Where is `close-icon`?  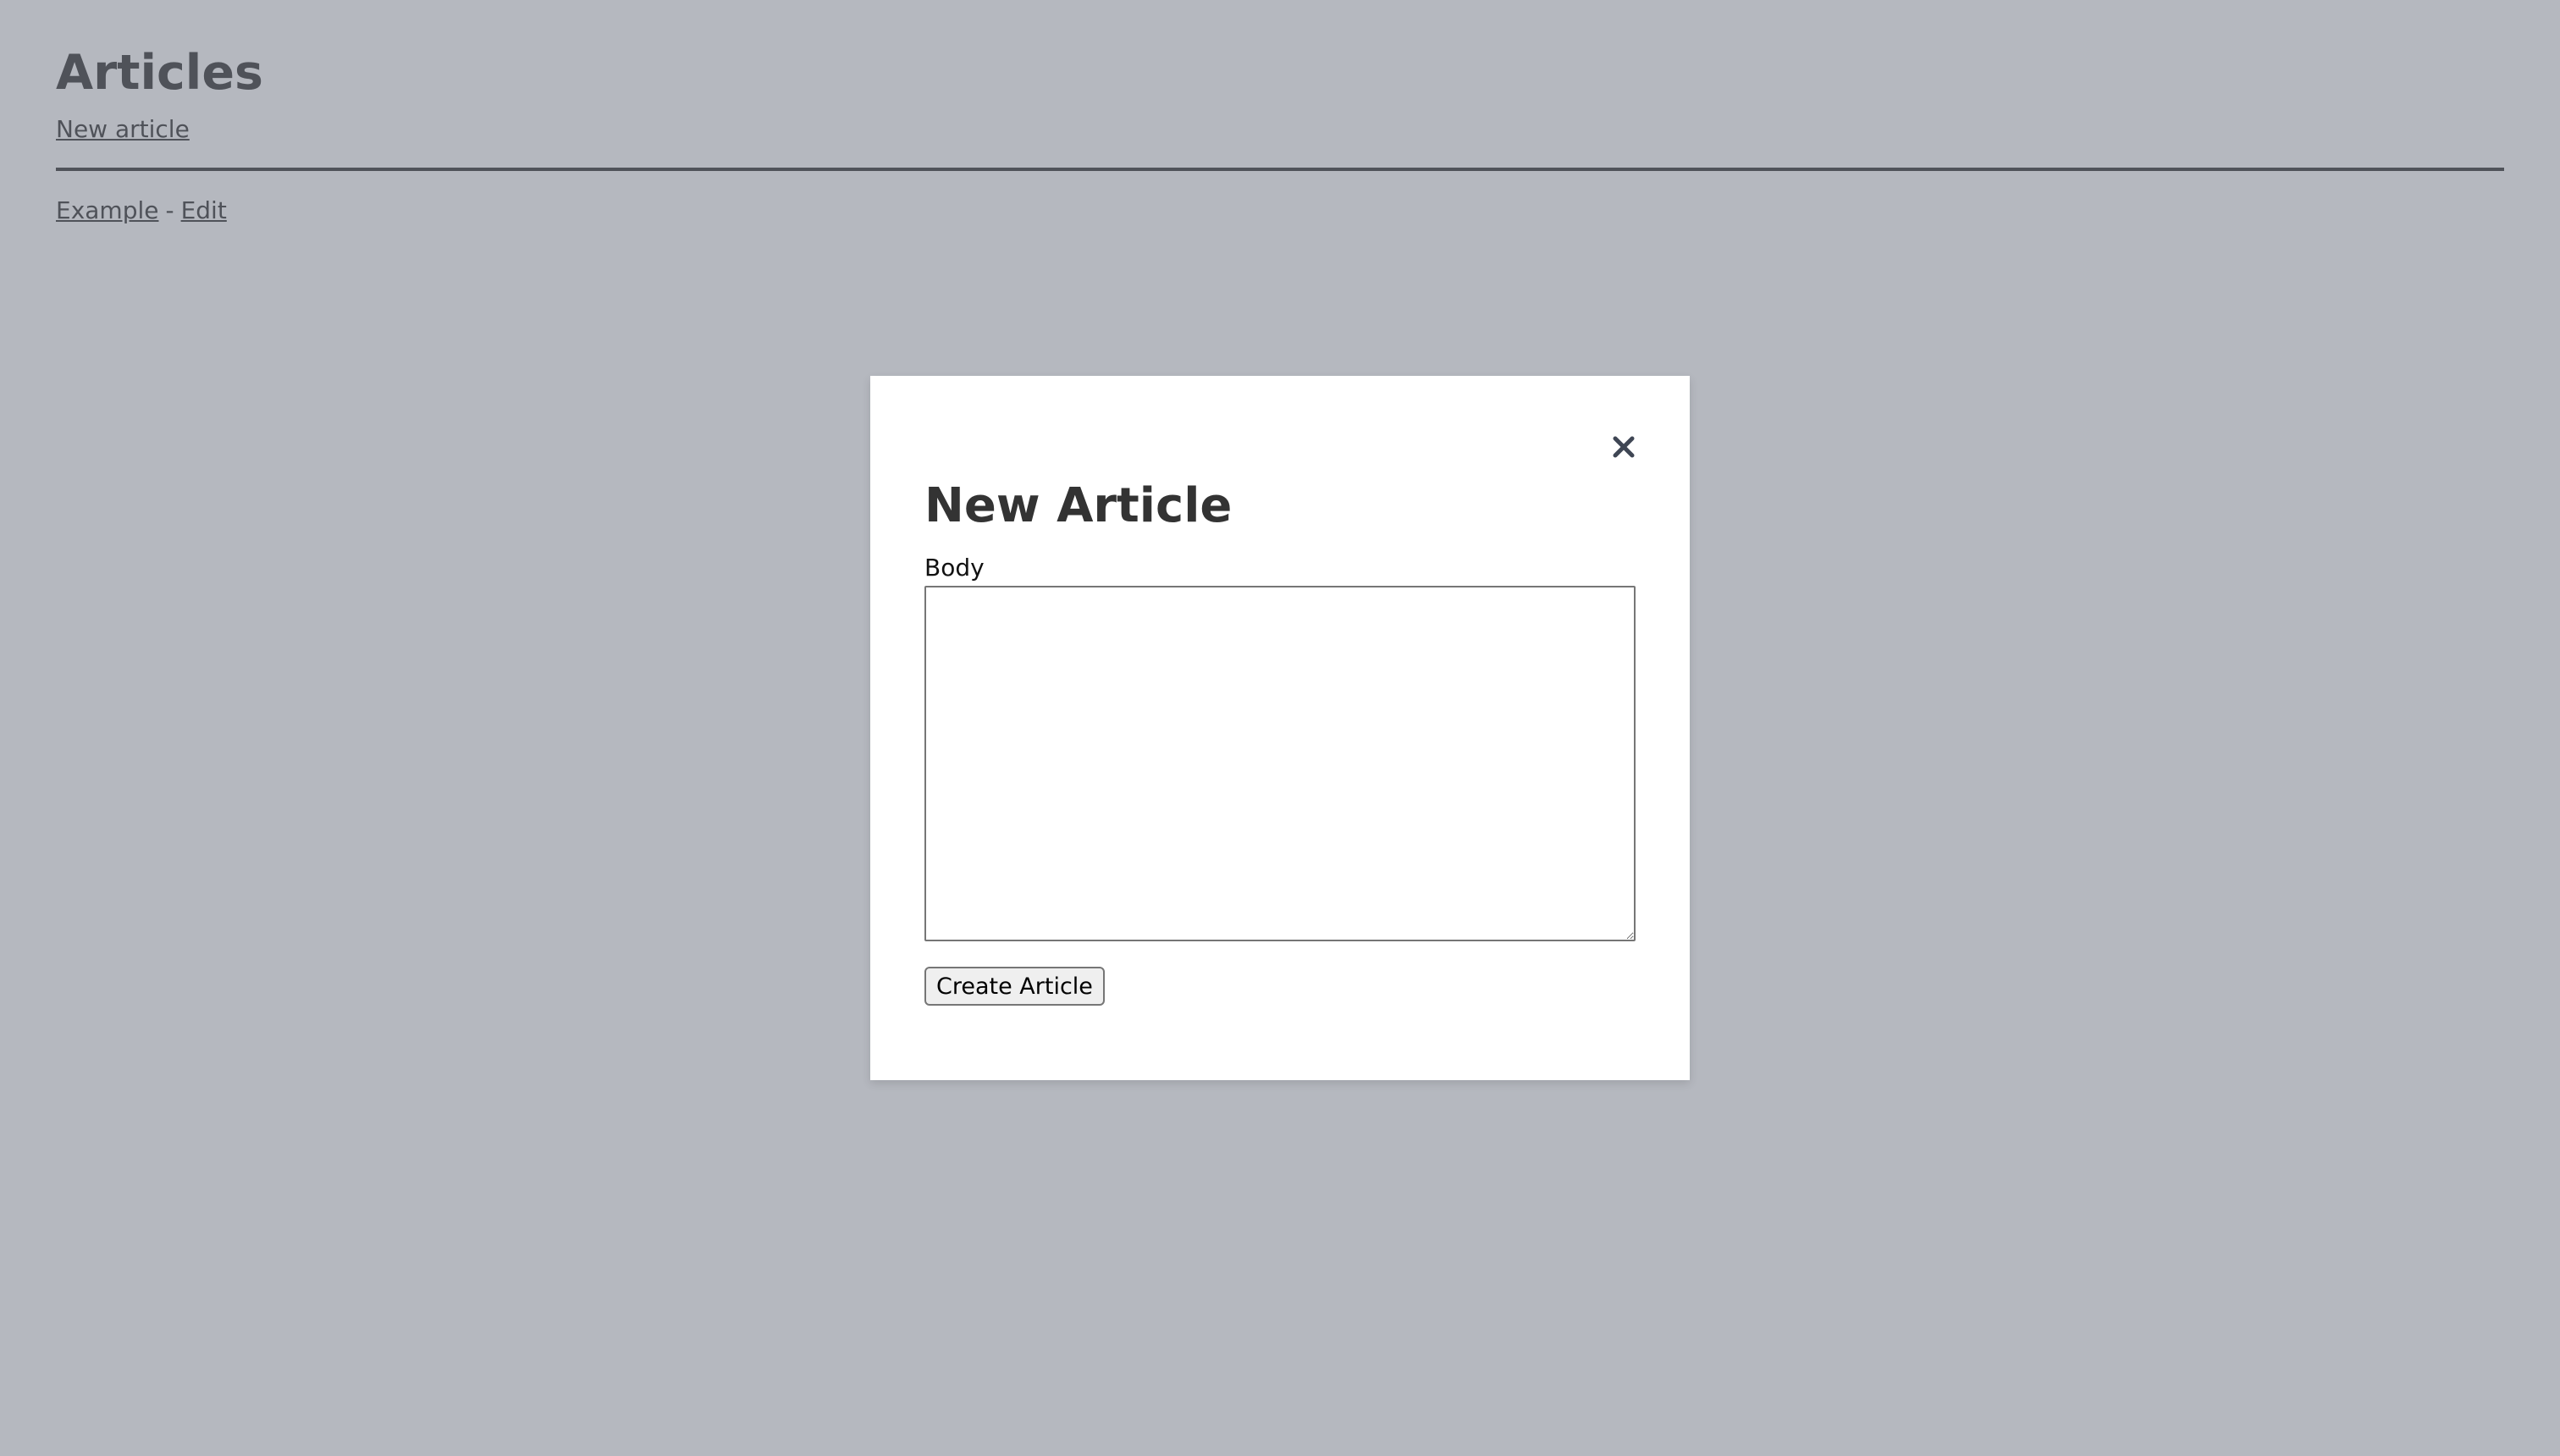
close-icon is located at coordinates (1624, 447).